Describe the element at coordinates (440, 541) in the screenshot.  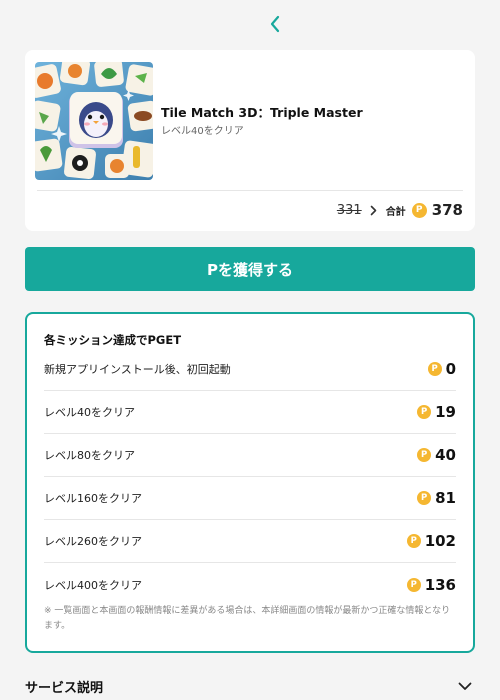
I see `mission-points: 102` at that location.